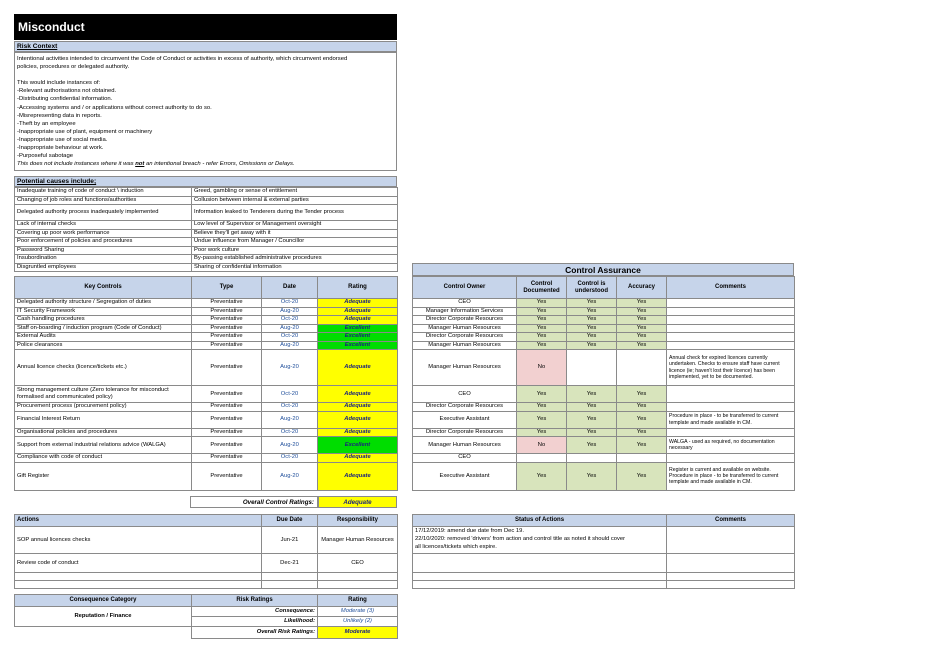 This screenshot has height=657, width=929. I want to click on controls-header-key: Key Controls, so click(103, 287).